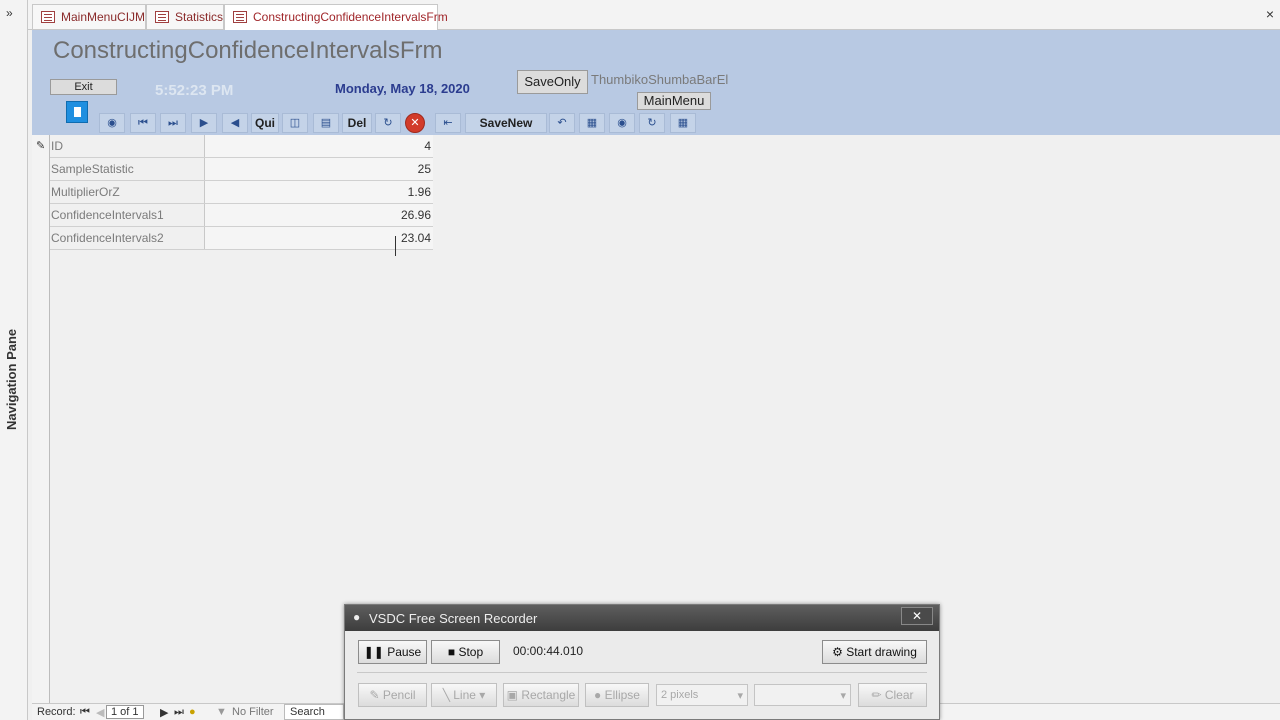 The height and width of the screenshot is (720, 1280). Describe the element at coordinates (552, 82) in the screenshot. I see `save-only-button: SaveOnly` at that location.